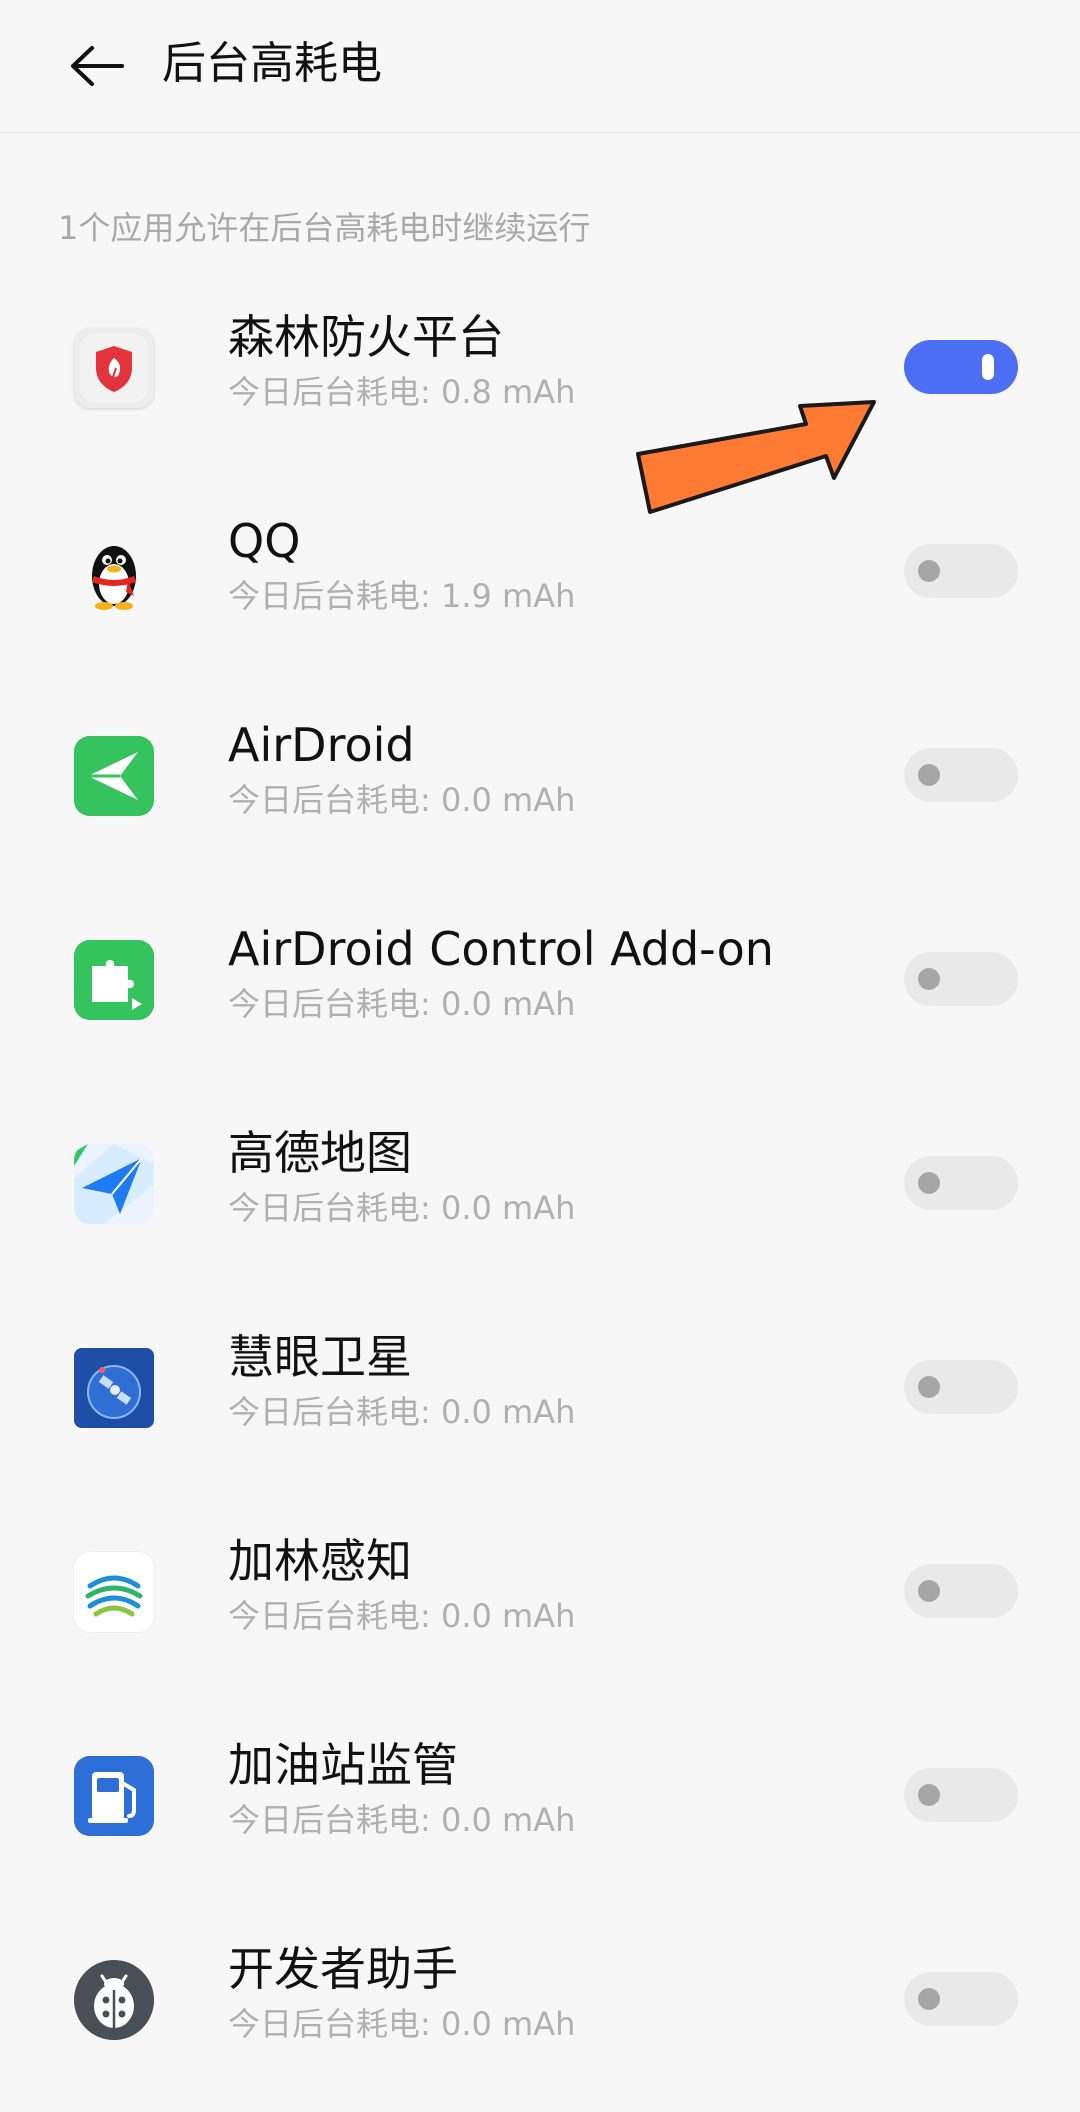 This screenshot has height=2112, width=1080. Describe the element at coordinates (324, 228) in the screenshot. I see `section-subtitle: 1个应用允许在后台高耗电时继续运行` at that location.